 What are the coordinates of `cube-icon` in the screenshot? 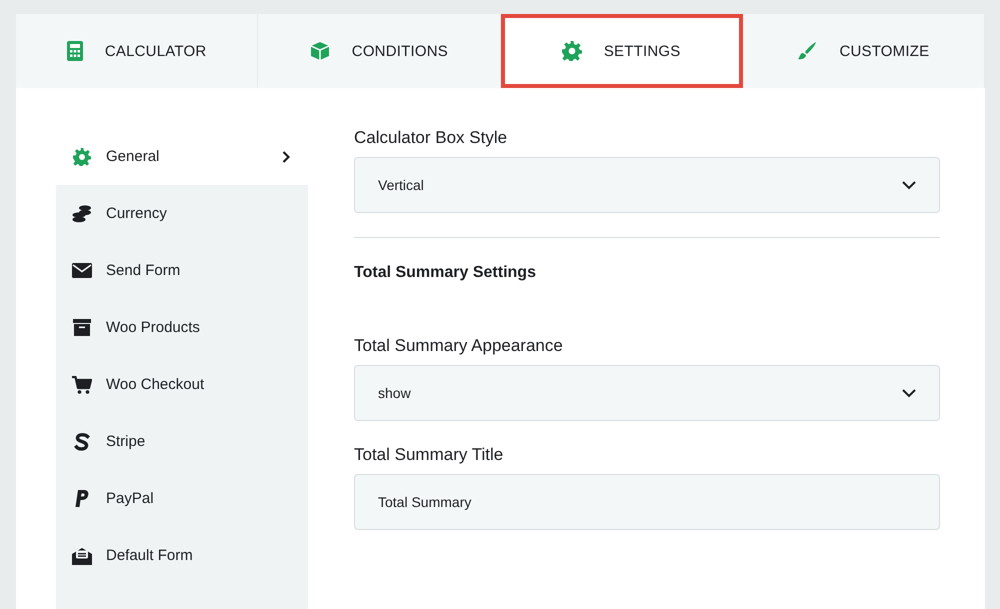 It's located at (320, 51).